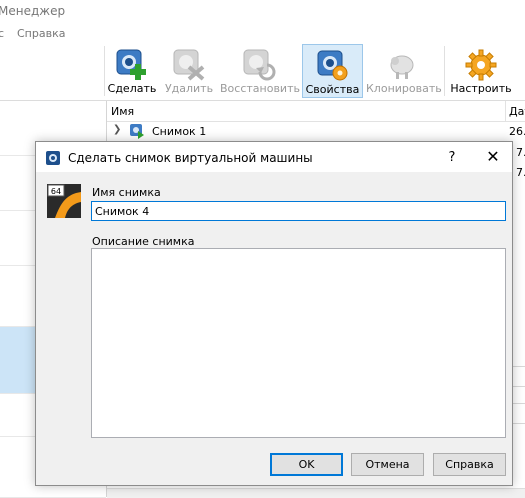  Describe the element at coordinates (189, 88) in the screenshot. I see `delete-snapshot-label: Удалить` at that location.